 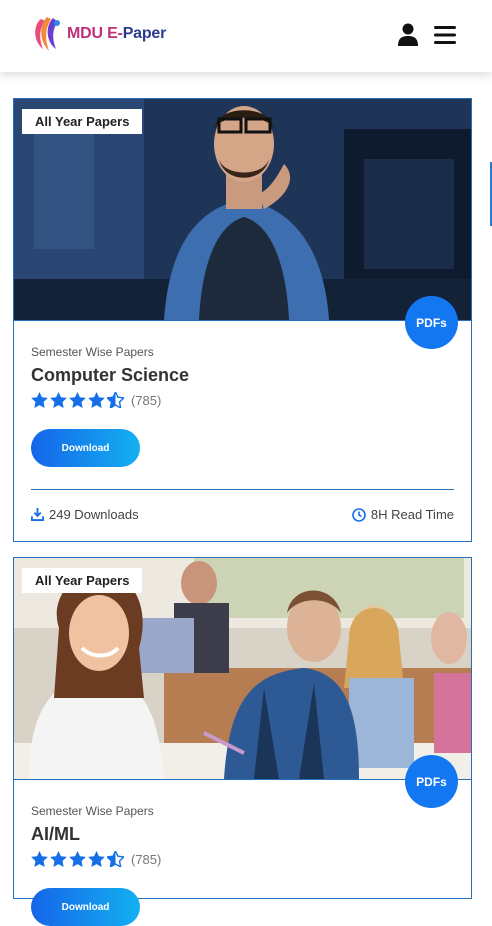 I want to click on card-title: AI/ML, so click(x=242, y=834).